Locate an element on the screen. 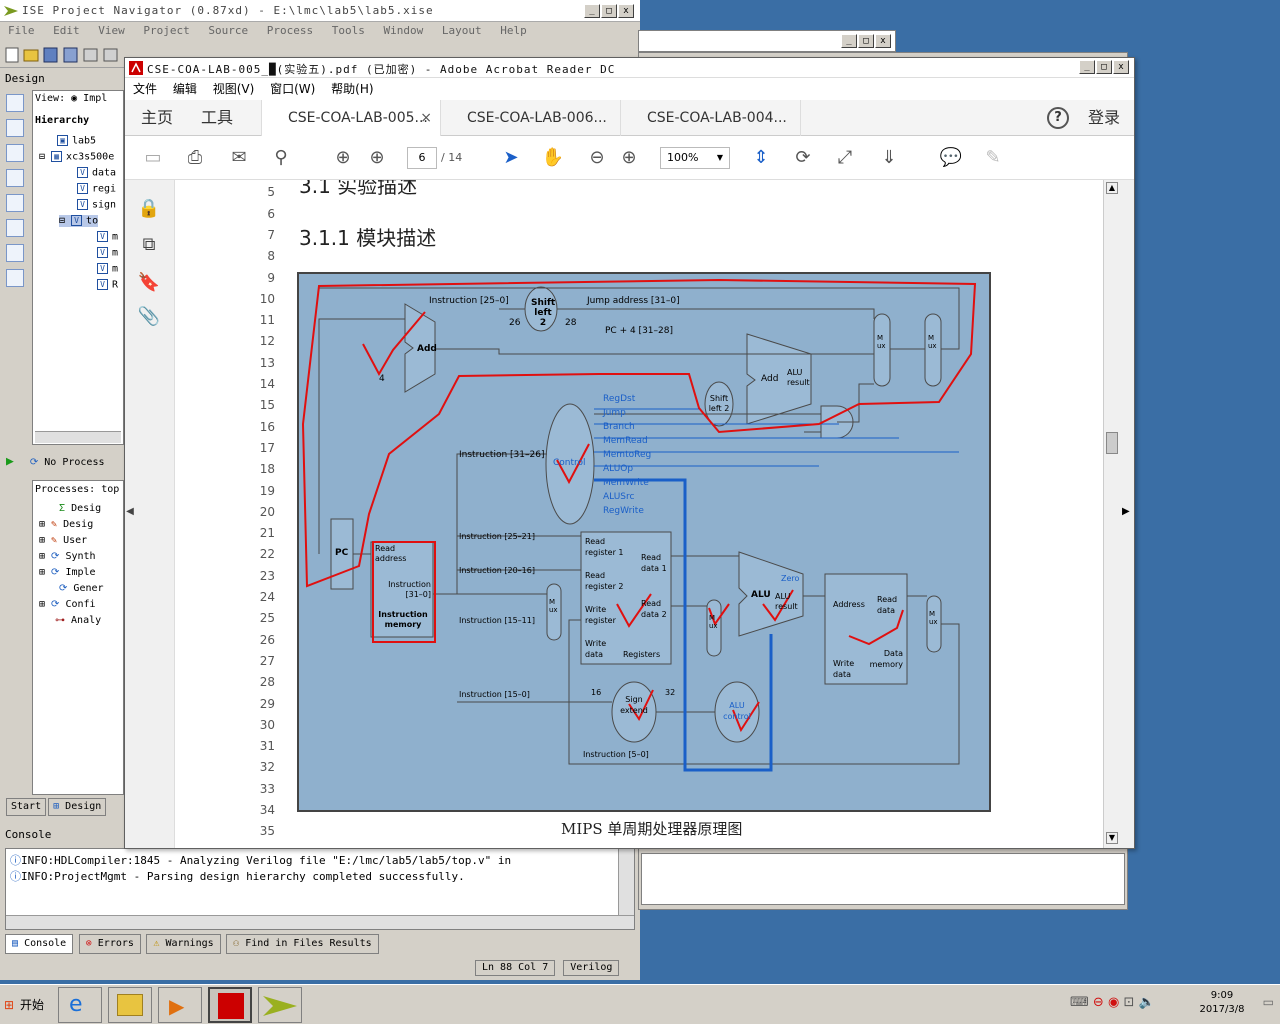  page-number-input: 6 is located at coordinates (422, 158).